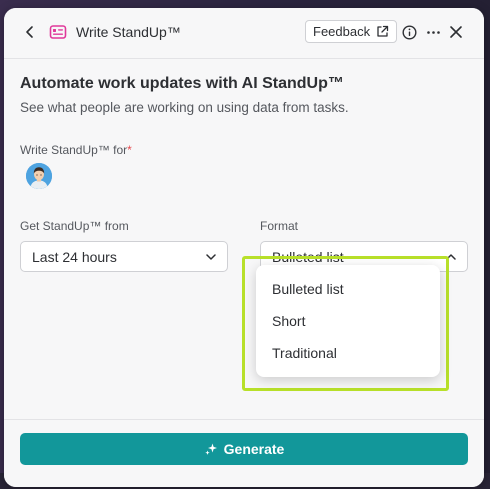  I want to click on generate-button: Generate, so click(244, 449).